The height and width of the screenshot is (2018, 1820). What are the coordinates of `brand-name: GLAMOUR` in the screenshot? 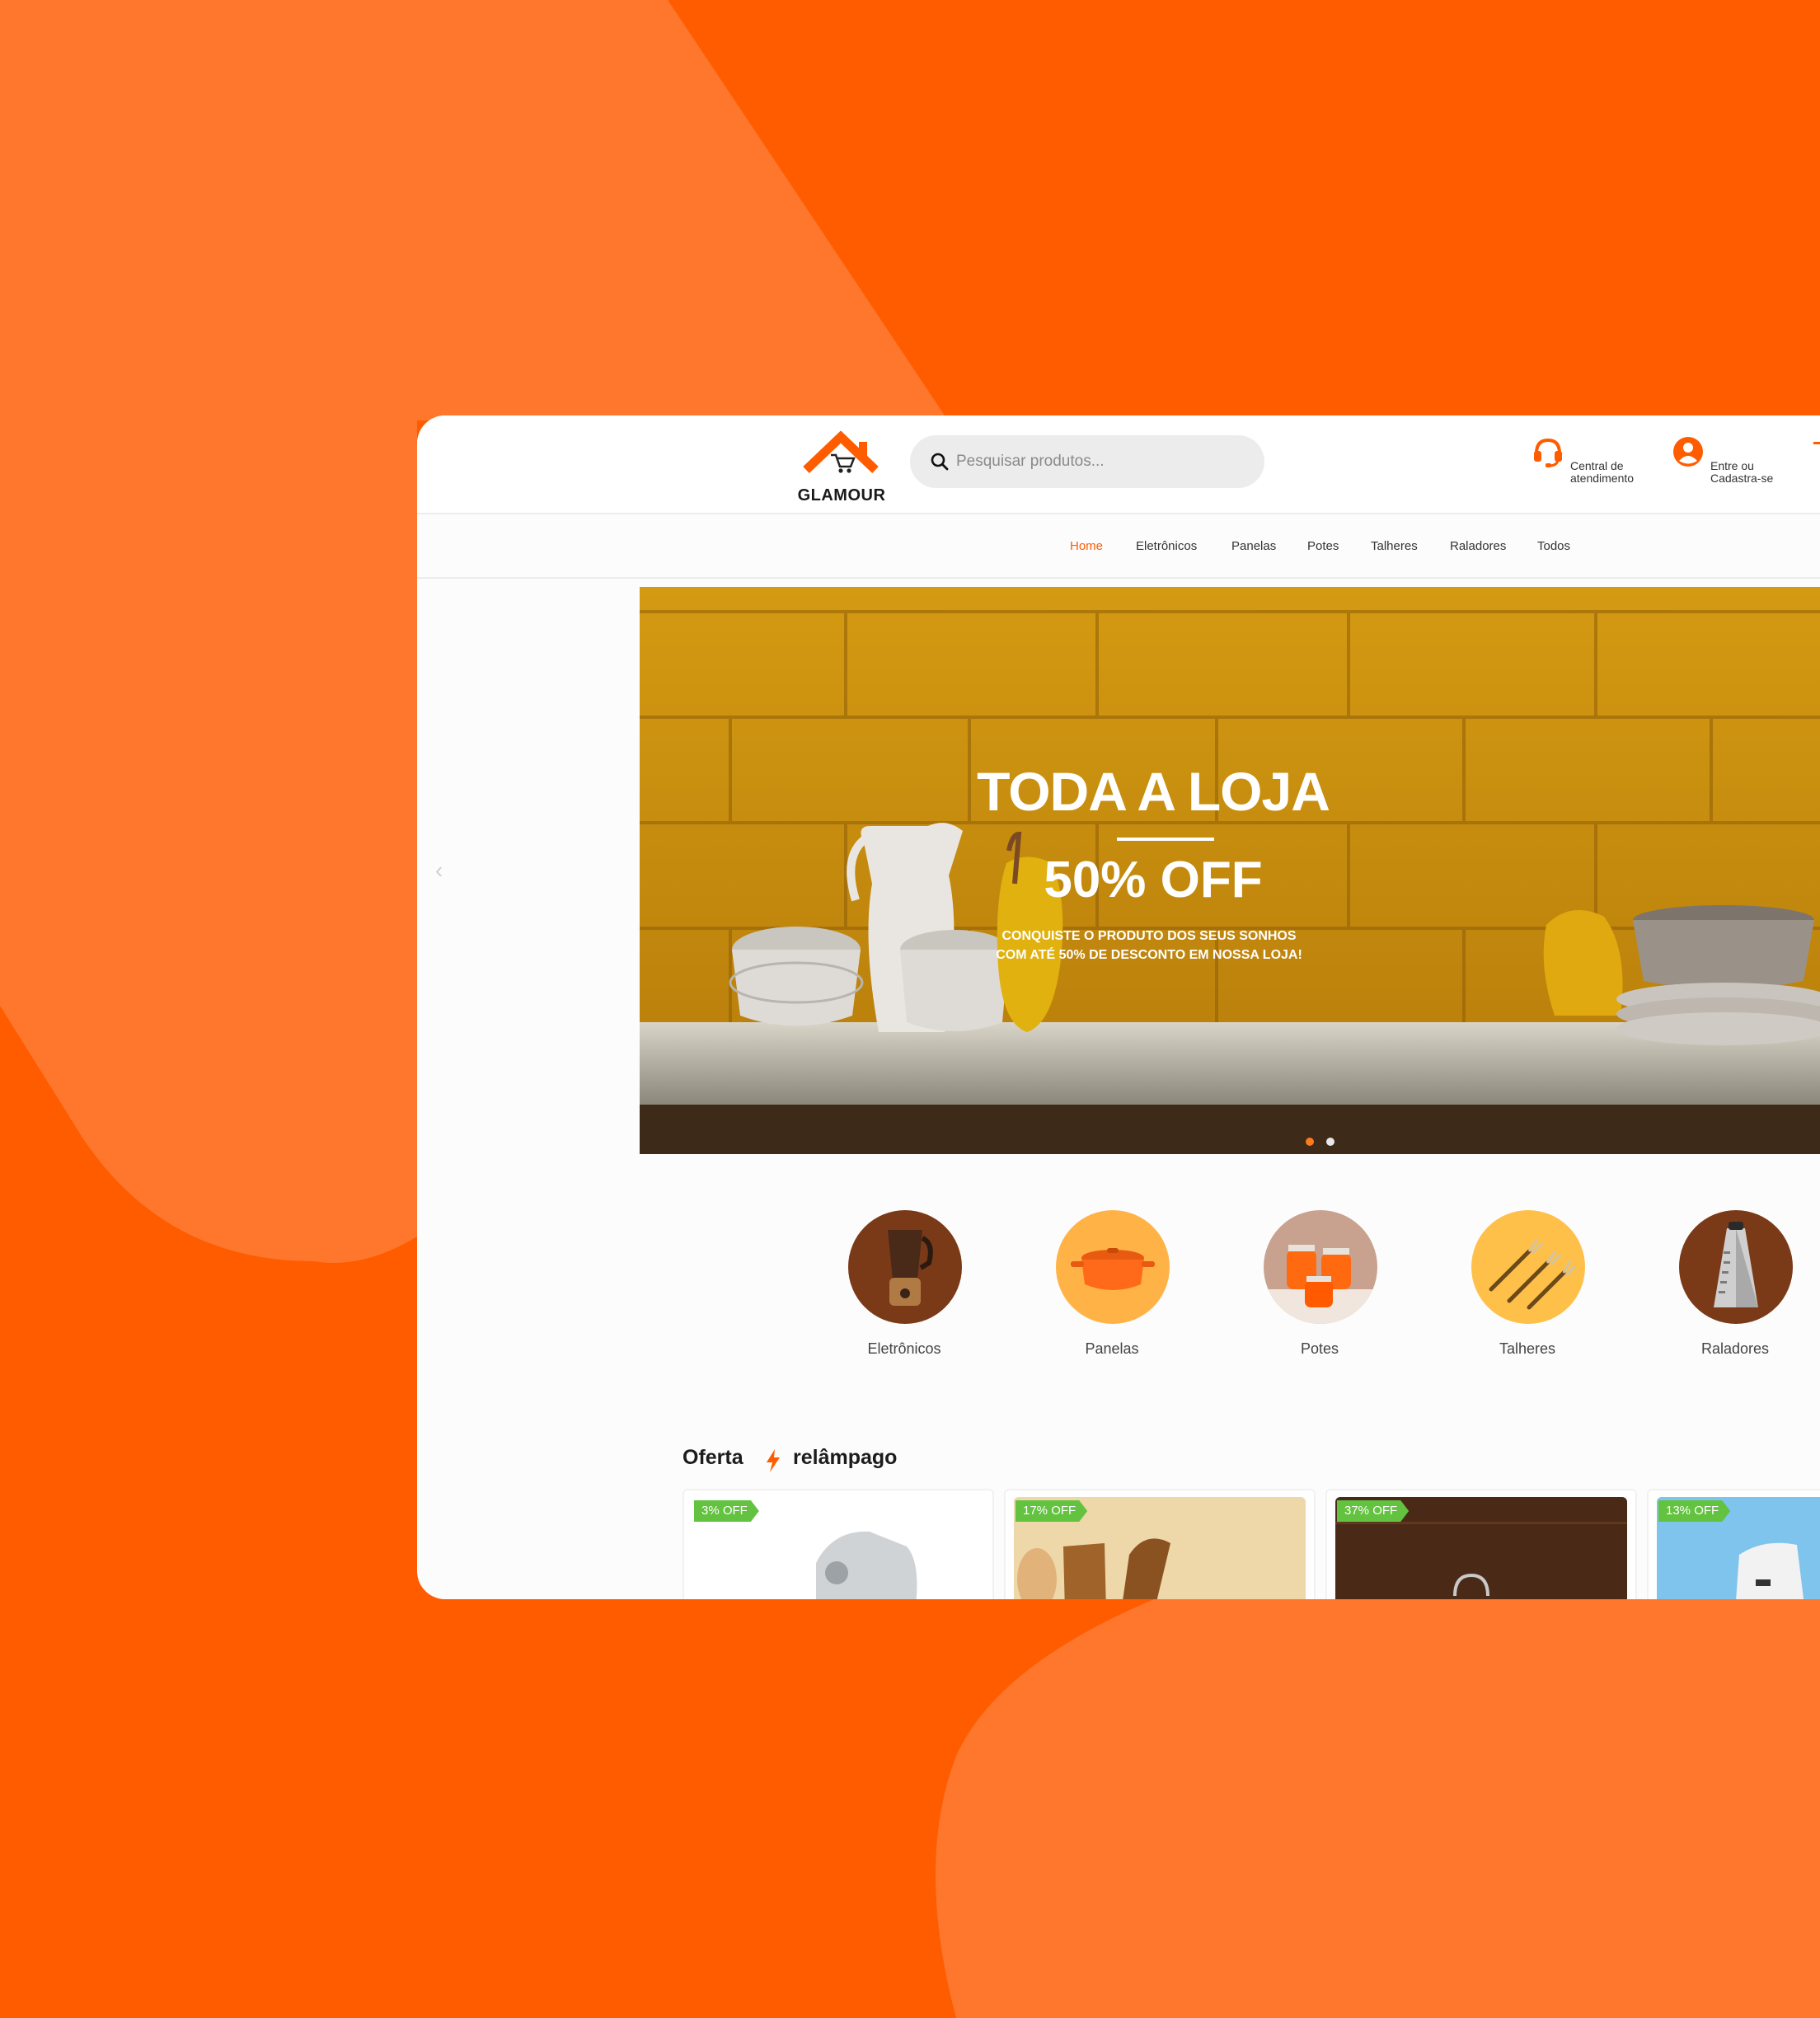 It's located at (841, 495).